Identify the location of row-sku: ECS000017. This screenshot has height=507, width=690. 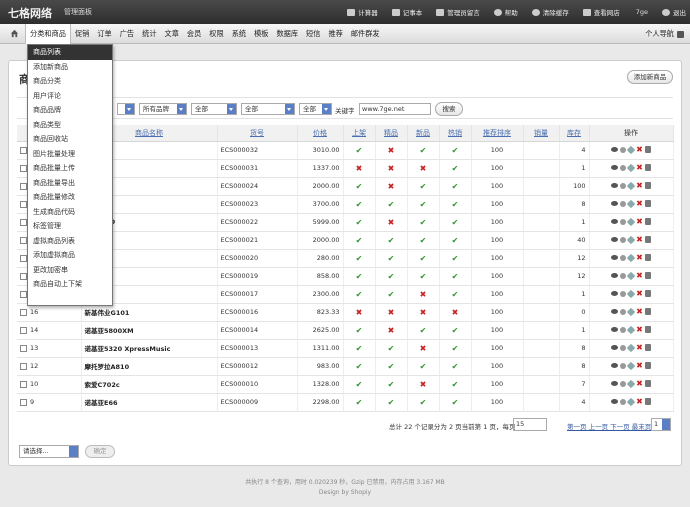
(257, 294).